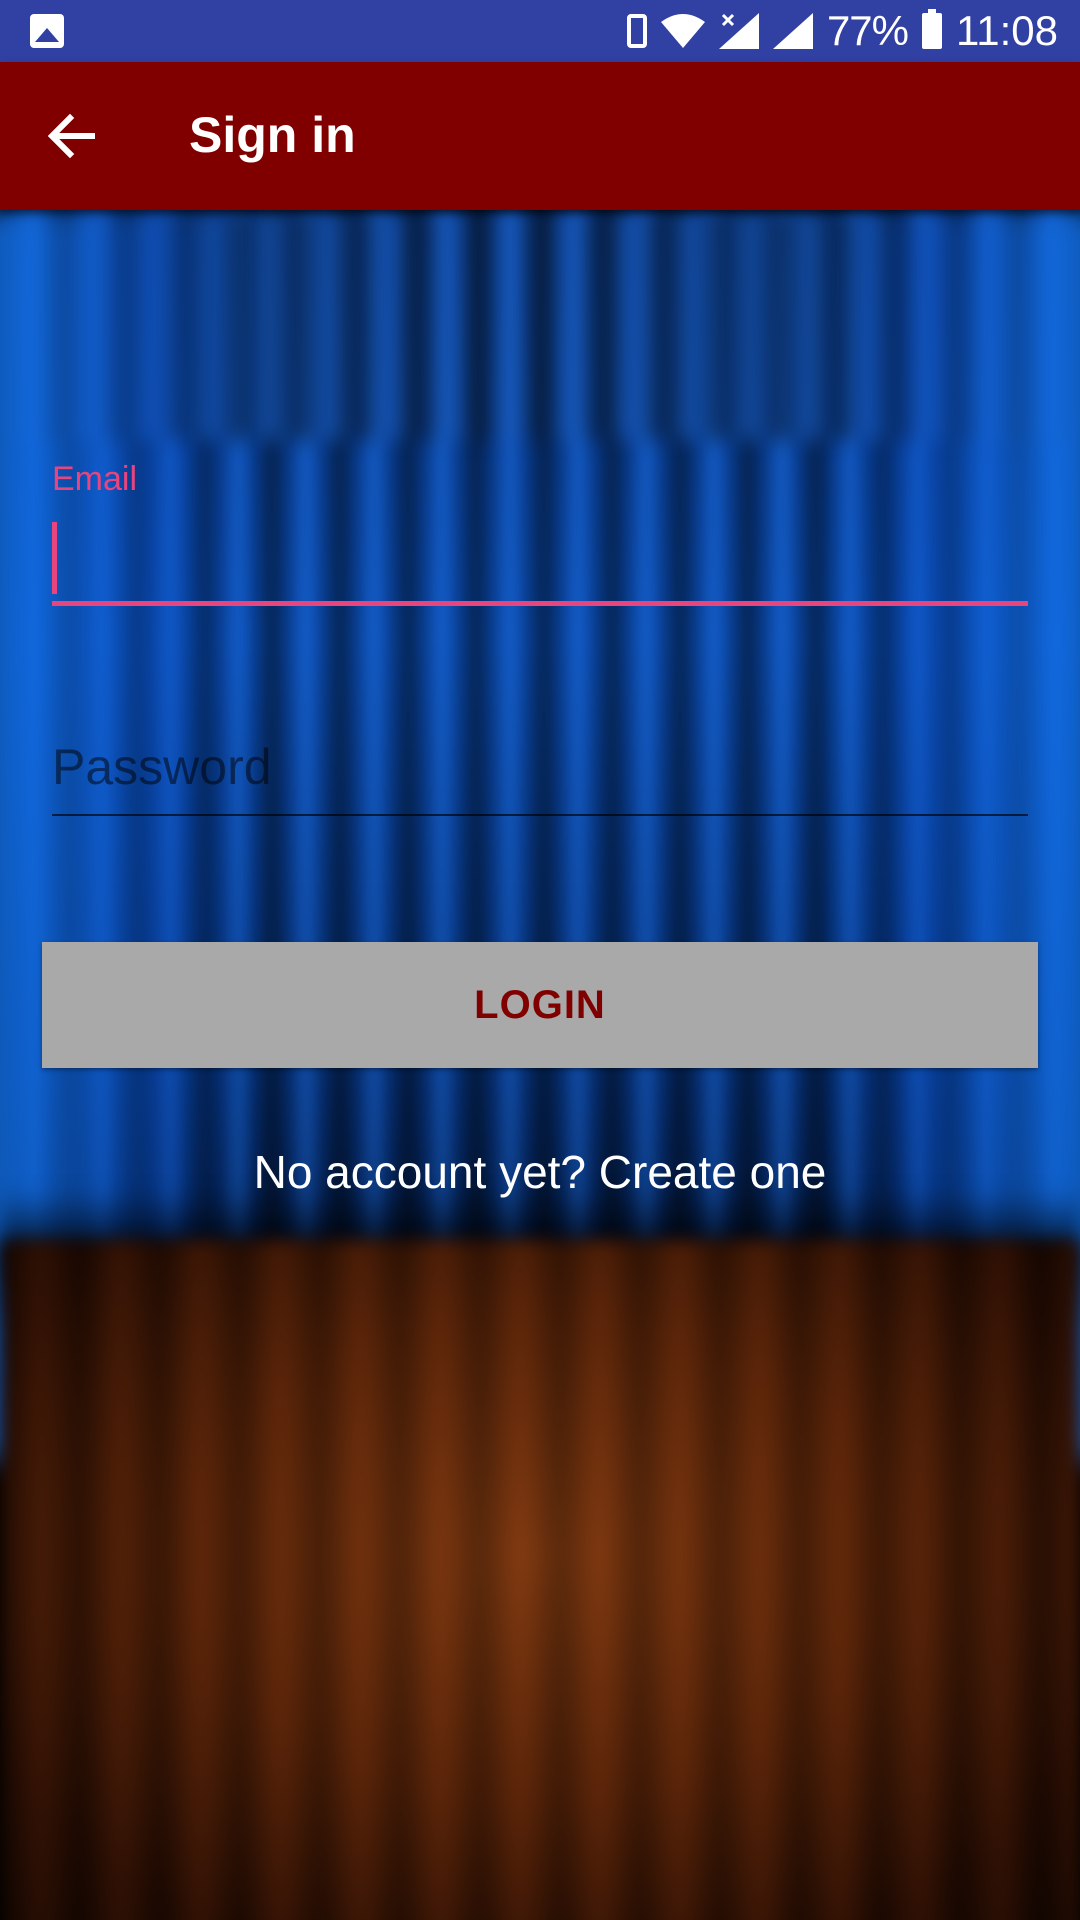 The height and width of the screenshot is (1920, 1080). What do you see at coordinates (540, 136) in the screenshot?
I see `app-bar: Sign in` at bounding box center [540, 136].